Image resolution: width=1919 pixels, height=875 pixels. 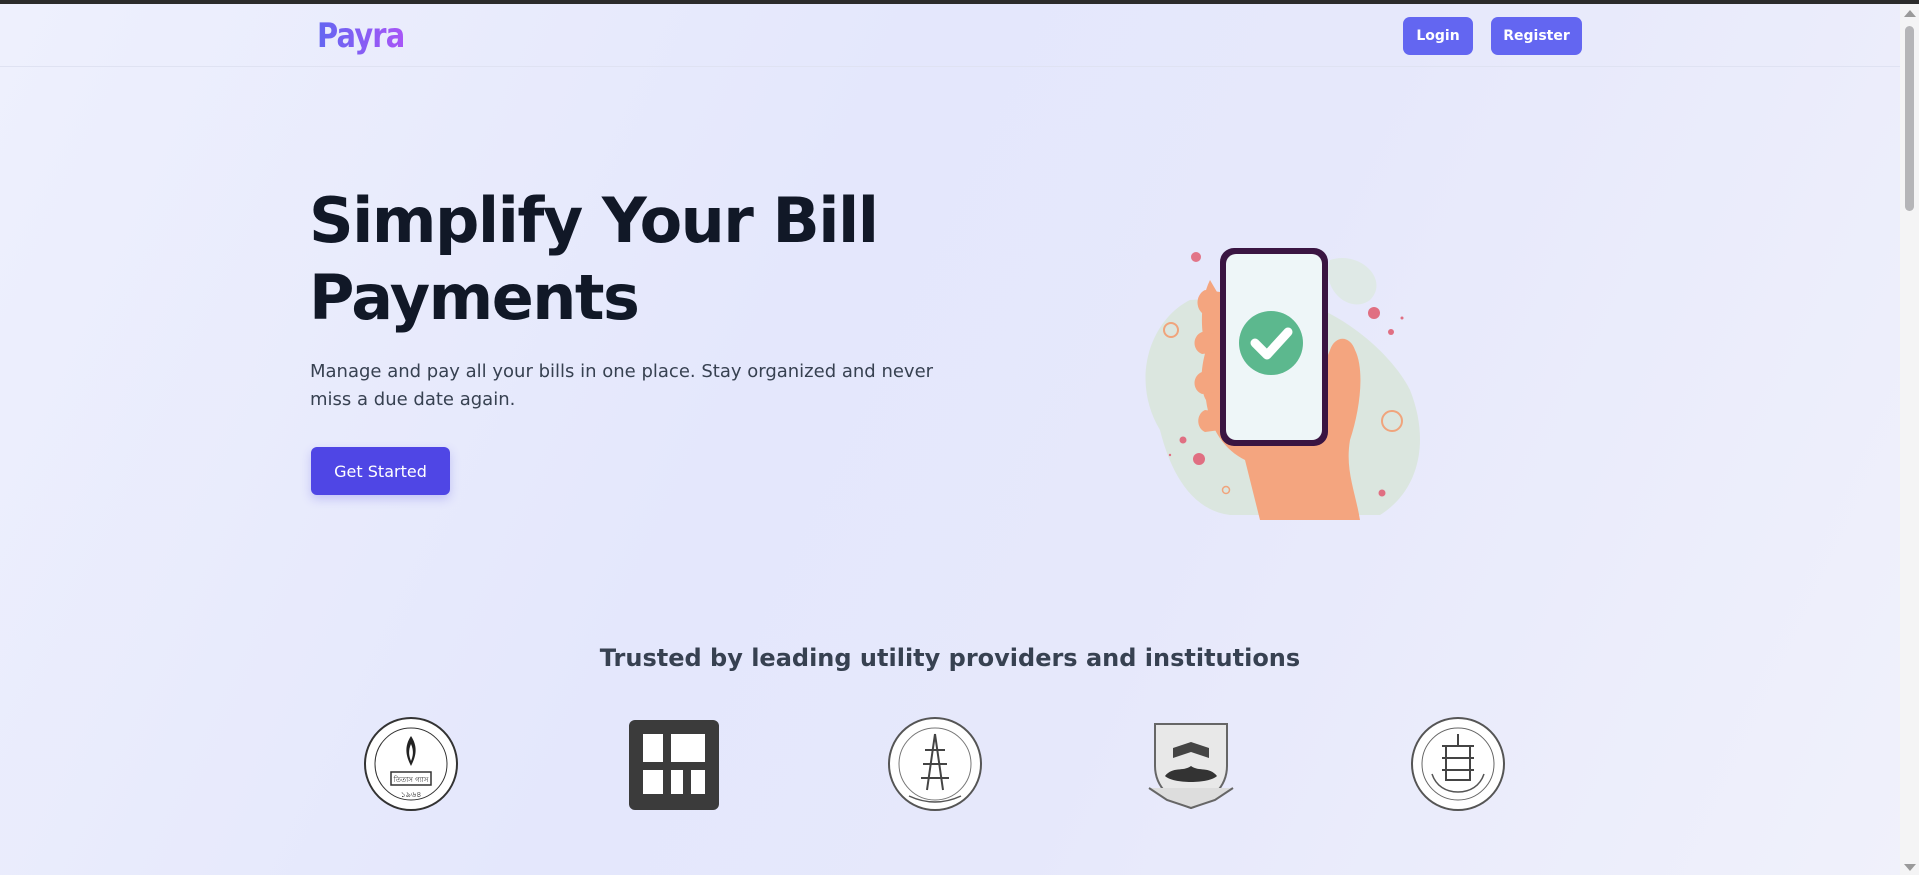 What do you see at coordinates (411, 780) in the screenshot?
I see `titas-gas-seal-text: তিতাস গ্যাস` at bounding box center [411, 780].